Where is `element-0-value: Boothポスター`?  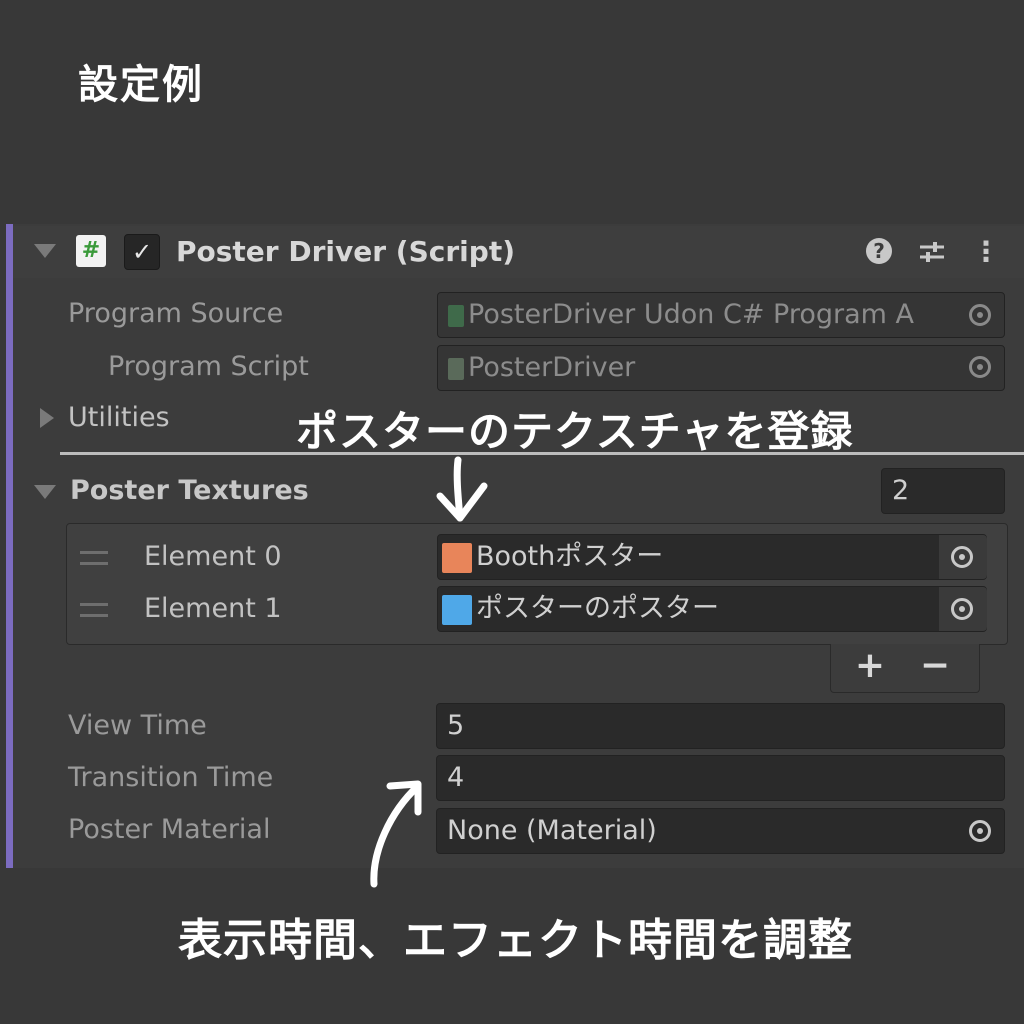 element-0-value: Boothポスター is located at coordinates (570, 556).